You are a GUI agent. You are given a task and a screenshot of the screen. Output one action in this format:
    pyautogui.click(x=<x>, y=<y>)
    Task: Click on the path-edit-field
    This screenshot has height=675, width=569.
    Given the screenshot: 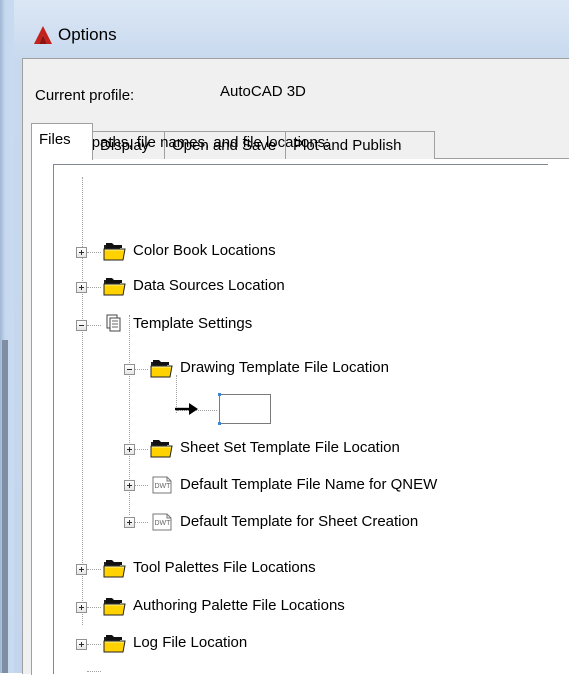 What is the action you would take?
    pyautogui.click(x=244, y=409)
    